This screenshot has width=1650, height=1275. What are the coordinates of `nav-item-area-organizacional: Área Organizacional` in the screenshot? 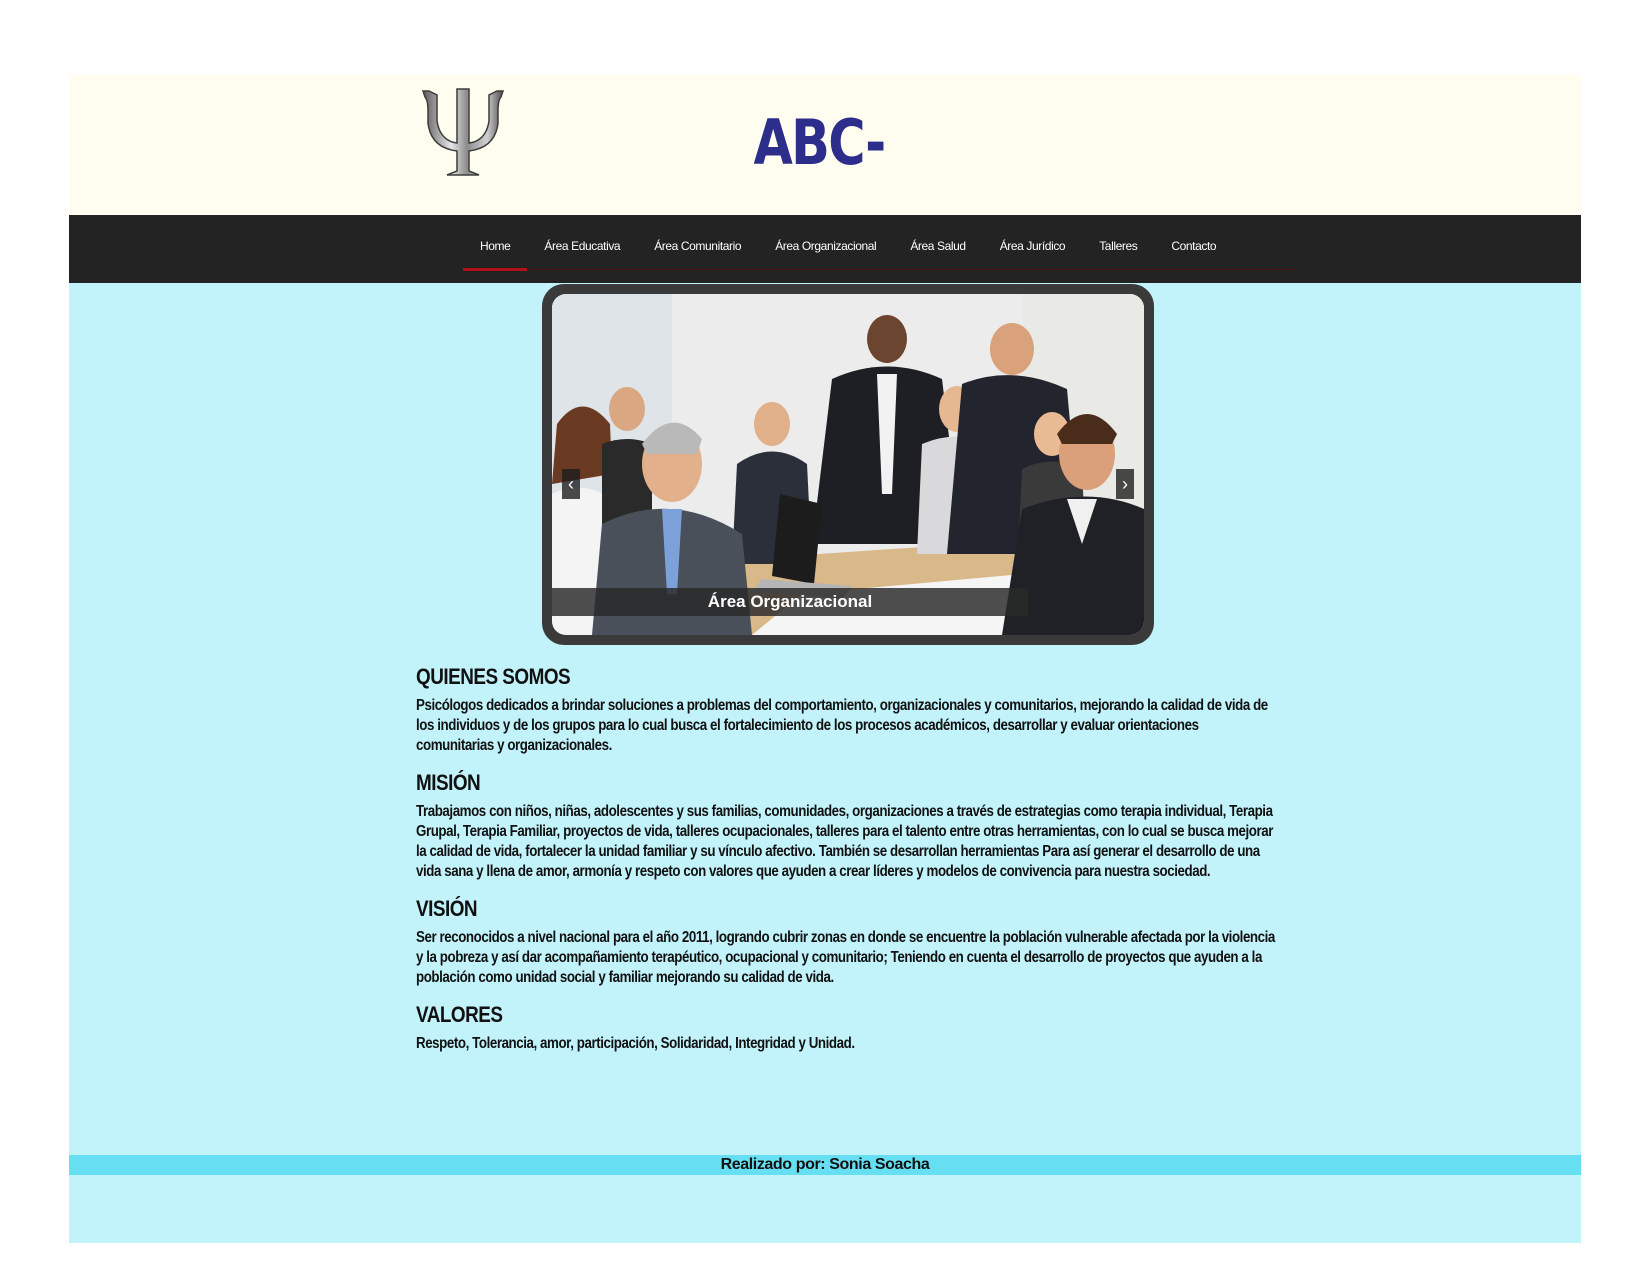 It's located at (825, 249).